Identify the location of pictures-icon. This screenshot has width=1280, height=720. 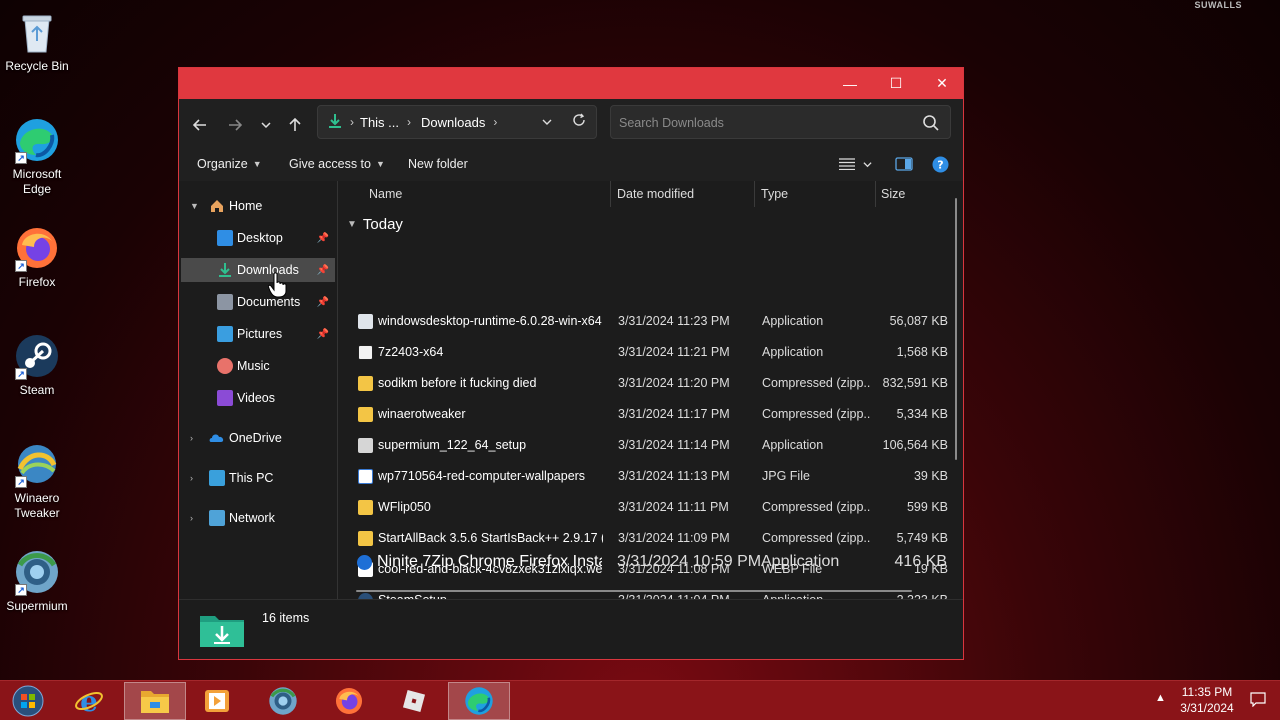
(225, 334).